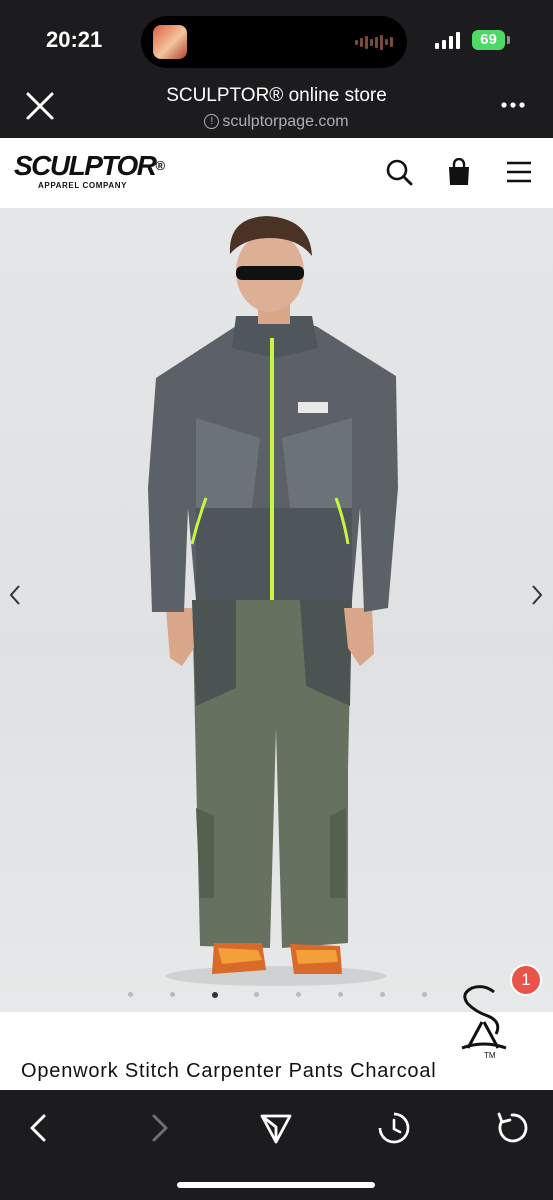 This screenshot has width=553, height=1200. Describe the element at coordinates (338, 853) in the screenshot. I see `pants-cargo-right` at that location.